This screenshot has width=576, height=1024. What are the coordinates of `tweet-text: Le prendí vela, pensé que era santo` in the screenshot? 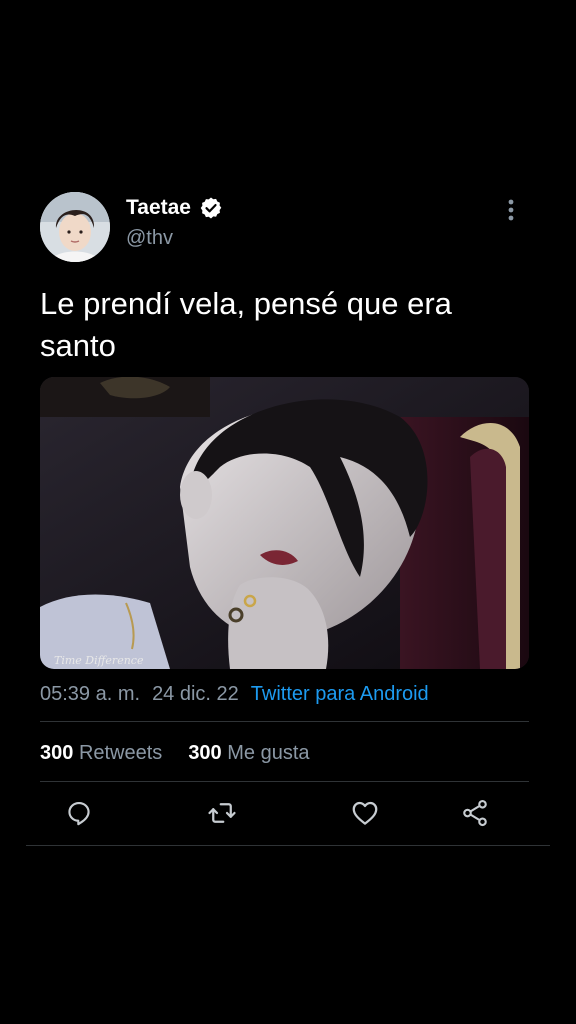 It's located at (246, 324).